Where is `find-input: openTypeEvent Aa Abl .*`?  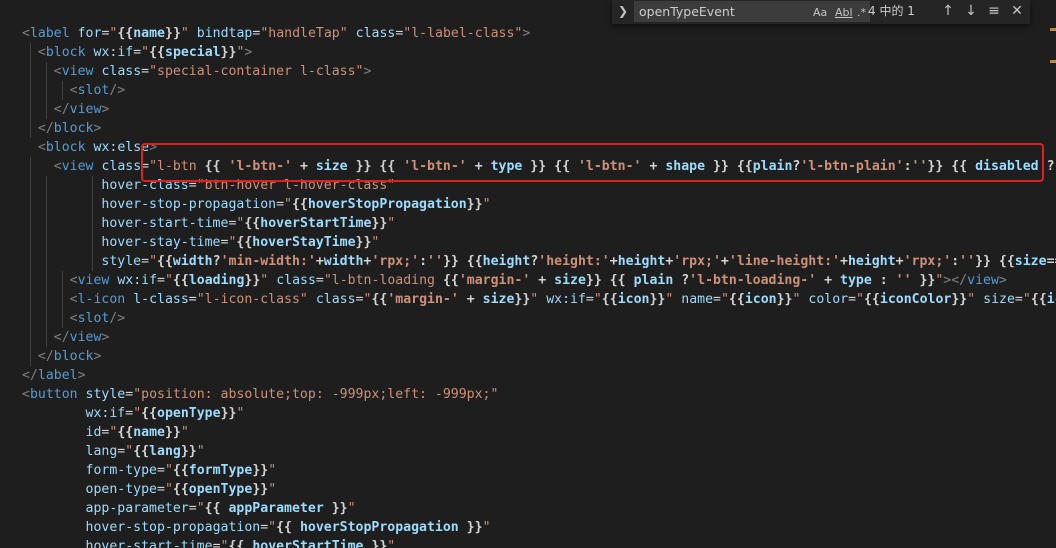
find-input: openTypeEvent Aa Abl .* is located at coordinates (752, 11).